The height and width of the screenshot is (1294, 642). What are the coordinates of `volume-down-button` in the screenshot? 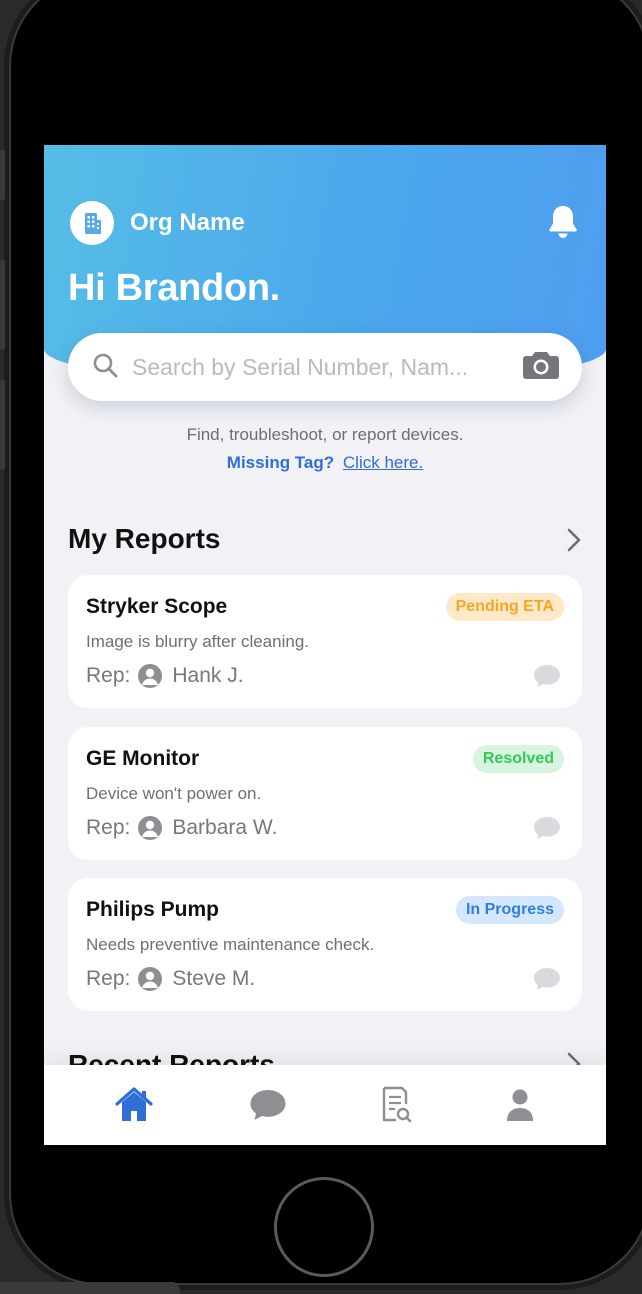 It's located at (2, 425).